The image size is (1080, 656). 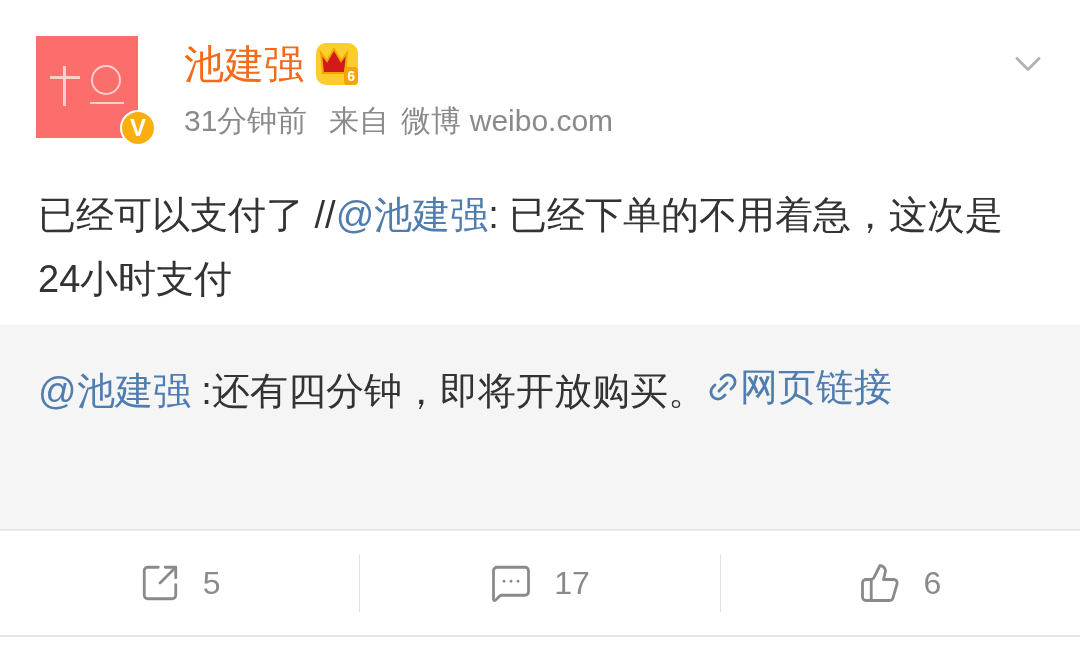 I want to click on web-link: 网页链接, so click(x=798, y=387).